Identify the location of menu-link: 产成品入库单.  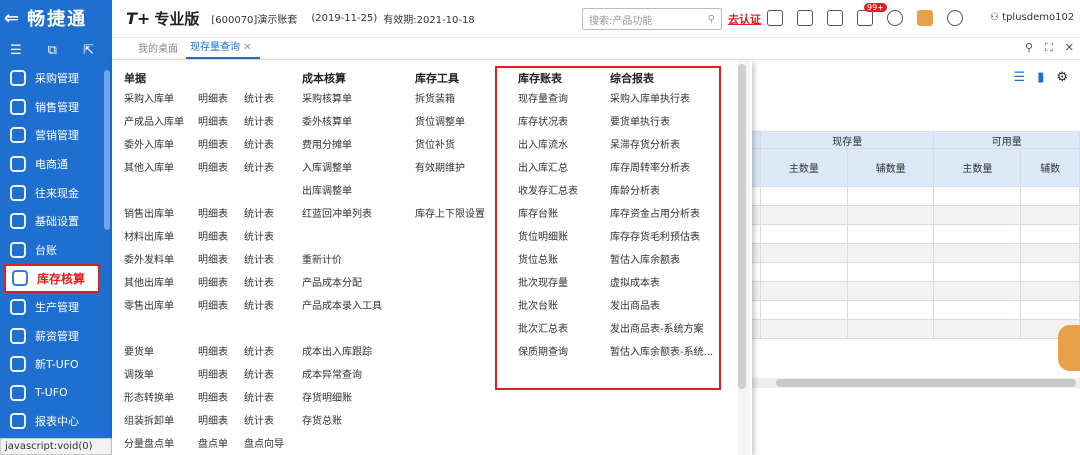
(161, 120).